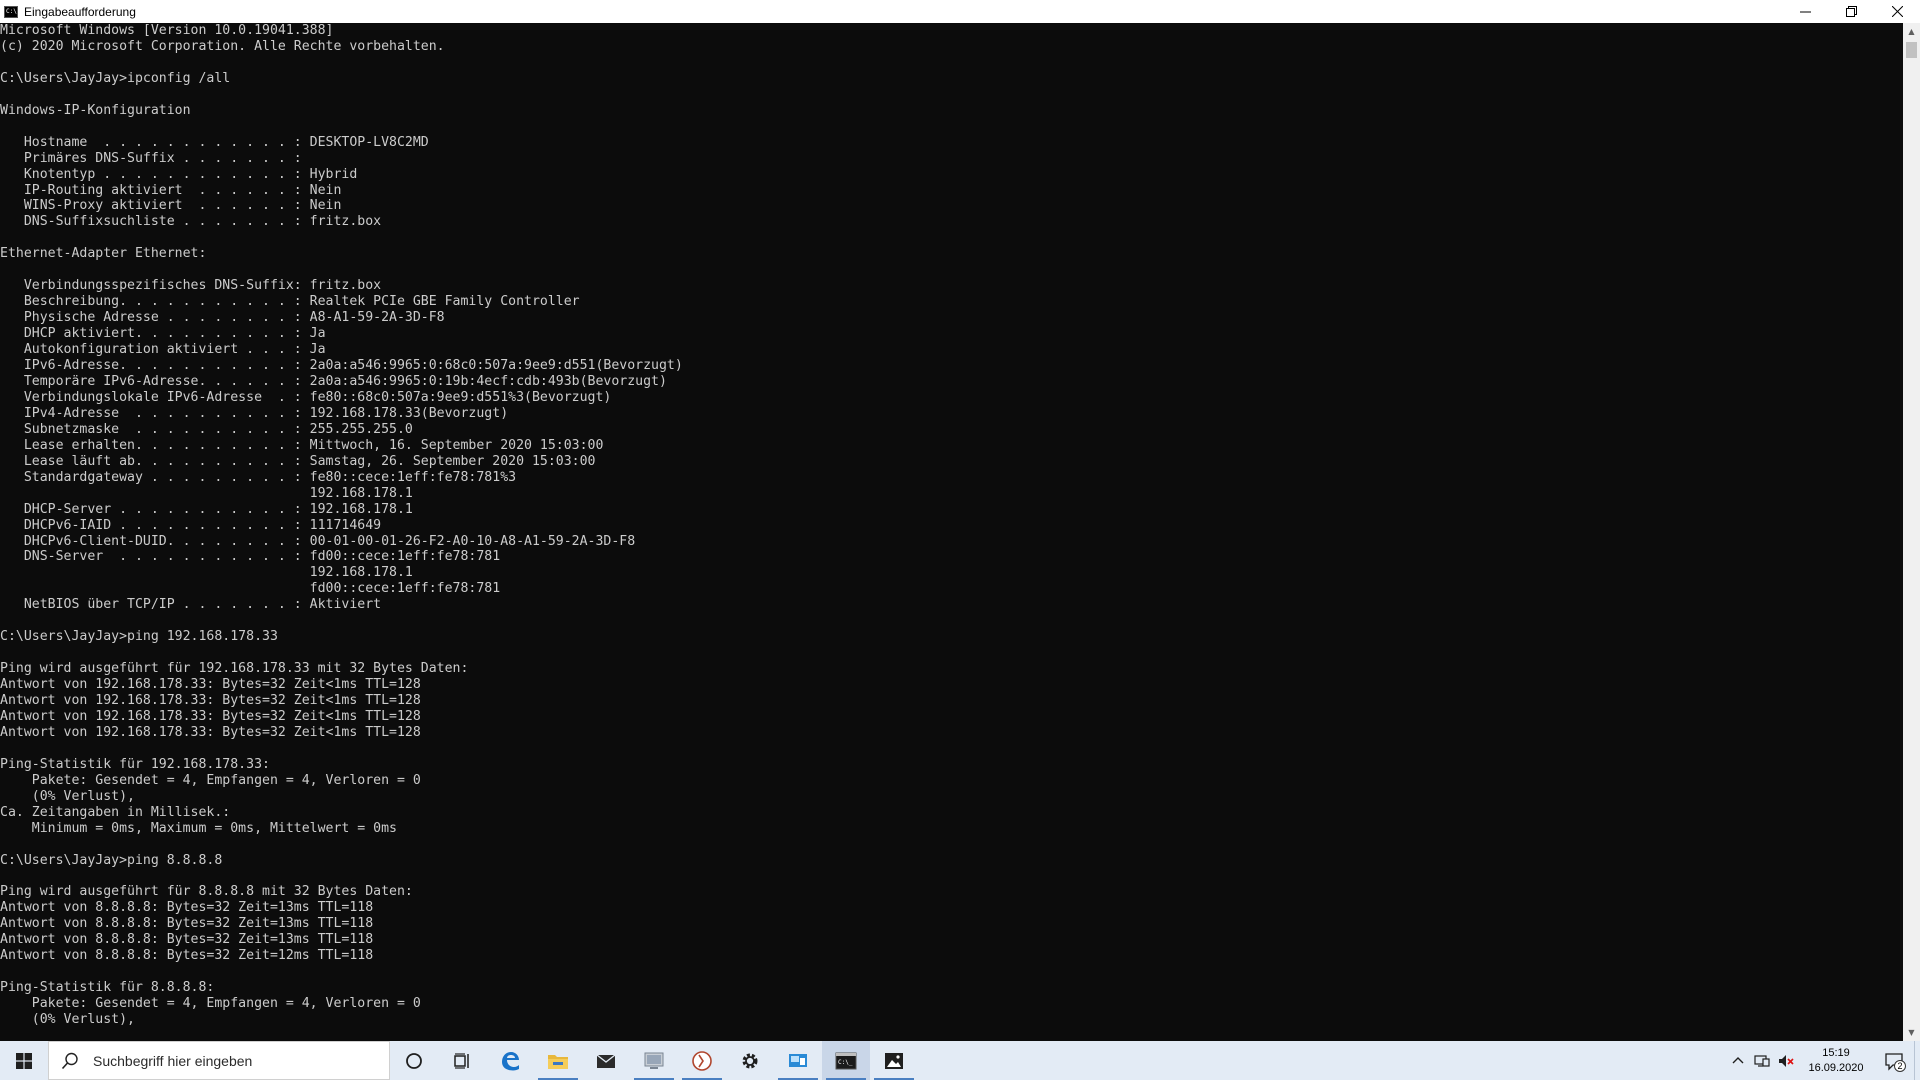 The image size is (1920, 1080). Describe the element at coordinates (1836, 1060) in the screenshot. I see `taskbar-clock: 15:19 16.09.2020` at that location.